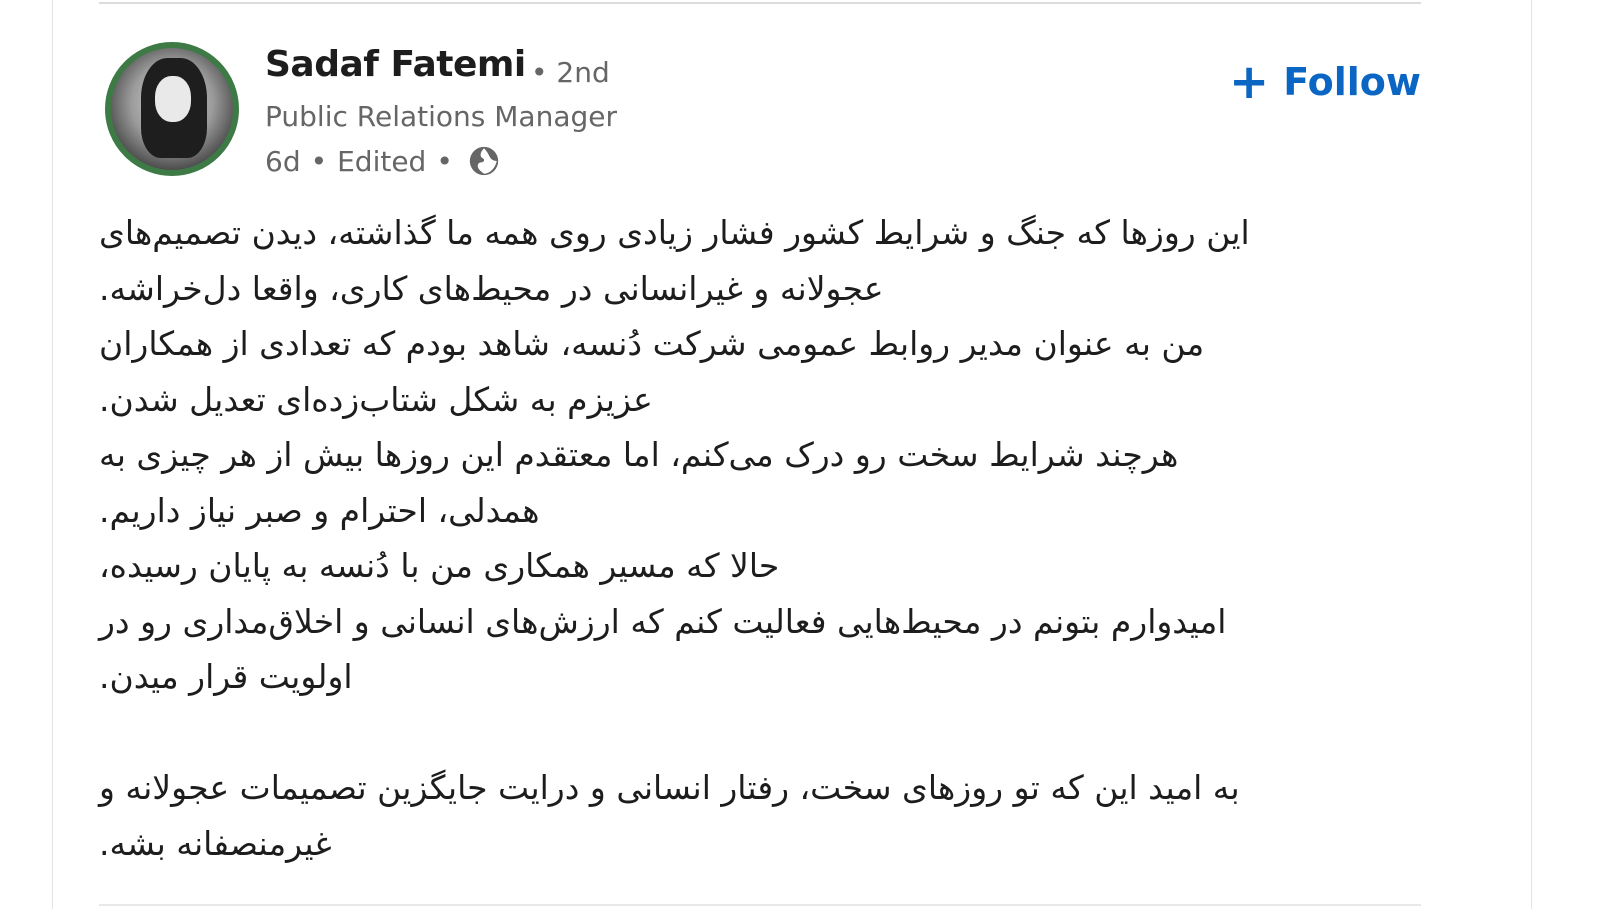  What do you see at coordinates (570, 72) in the screenshot?
I see `connection-degree: • 2nd` at bounding box center [570, 72].